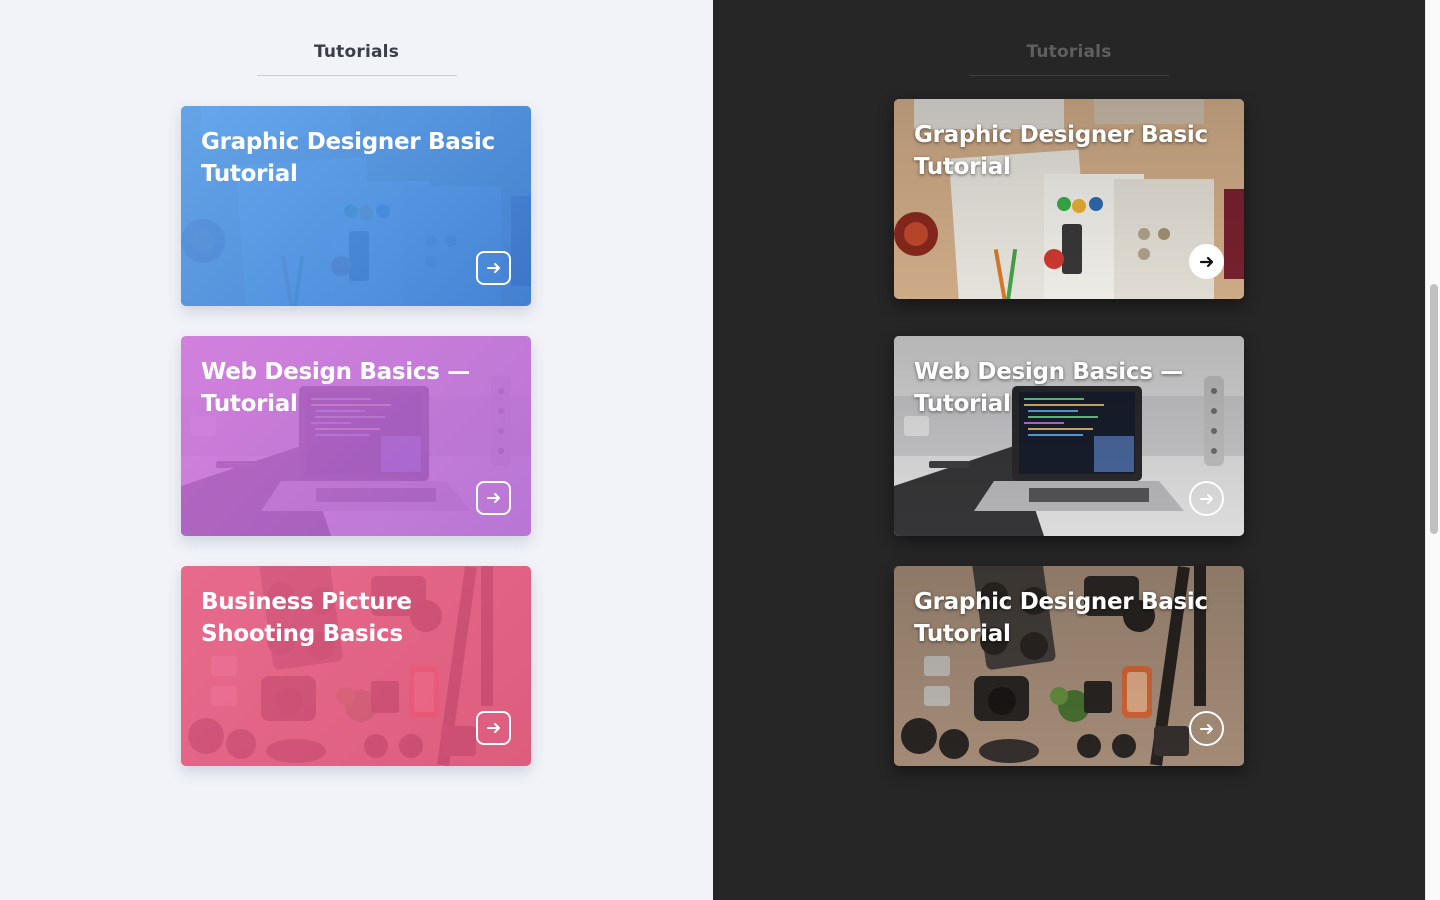 This screenshot has width=1440, height=900. I want to click on tutorial-card-photography: Graphic Designer Basic Tutorial, so click(1069, 666).